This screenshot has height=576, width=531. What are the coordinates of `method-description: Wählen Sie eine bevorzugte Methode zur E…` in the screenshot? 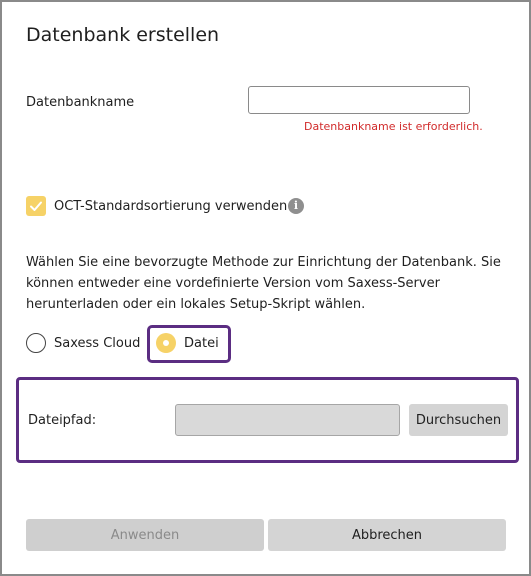 It's located at (263, 283).